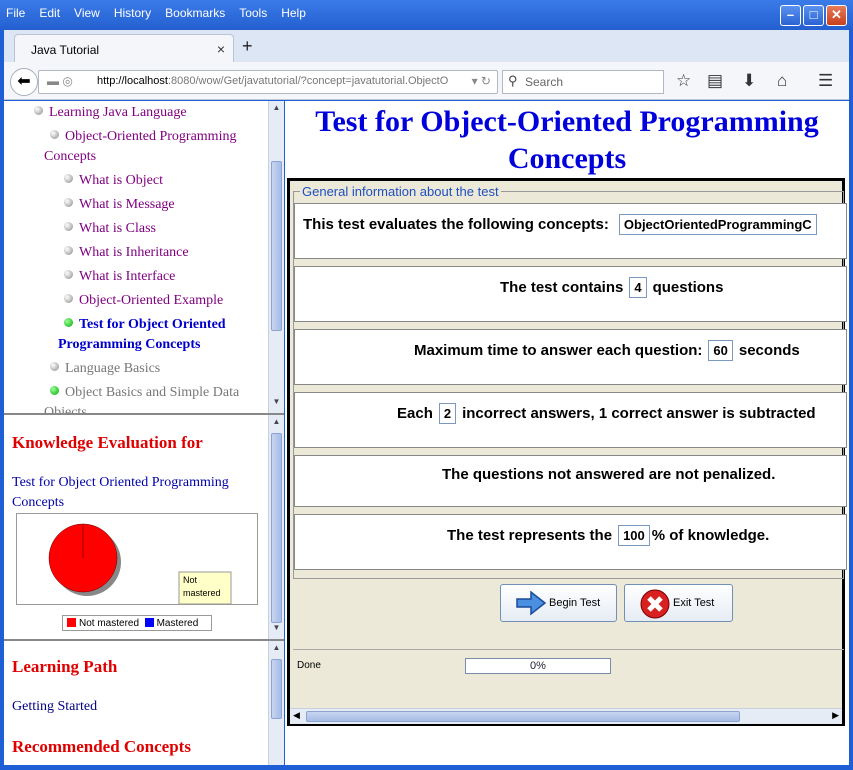  I want to click on knowledge-link-continued: Concepts, so click(38, 503).